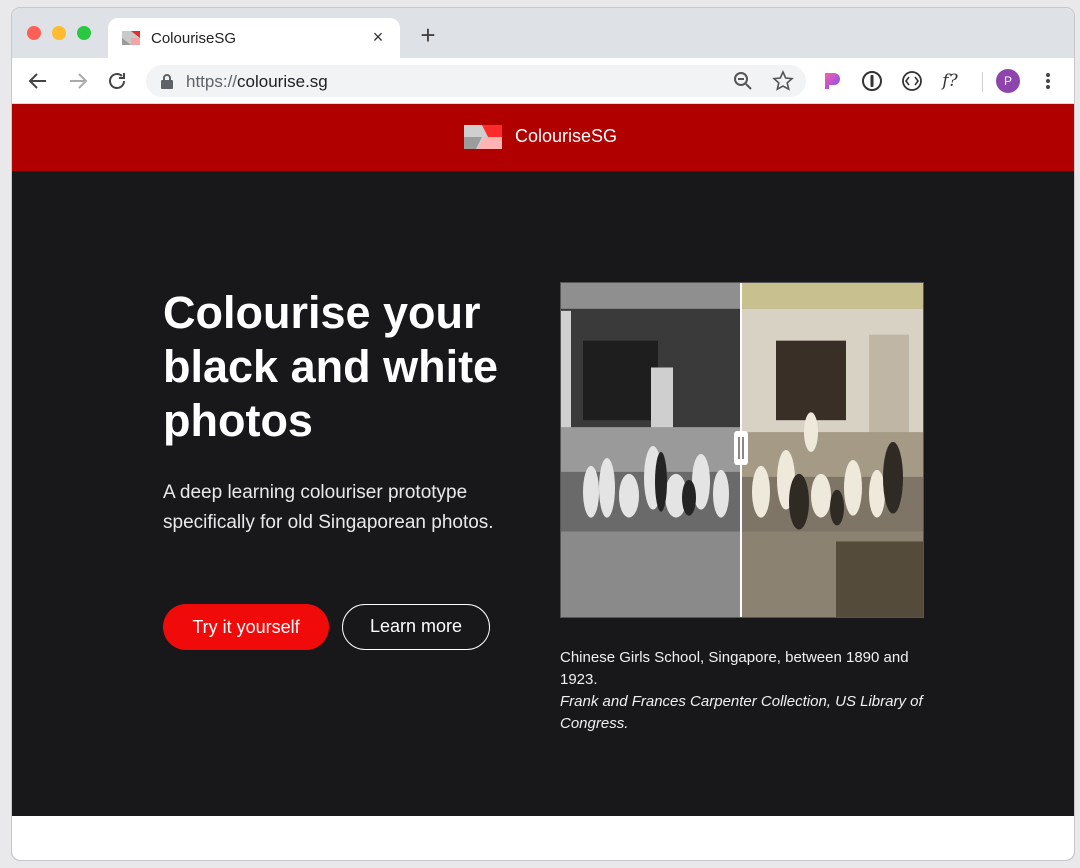 This screenshot has width=1080, height=868. What do you see at coordinates (131, 38) in the screenshot?
I see `colourisesg-favicon-icon` at bounding box center [131, 38].